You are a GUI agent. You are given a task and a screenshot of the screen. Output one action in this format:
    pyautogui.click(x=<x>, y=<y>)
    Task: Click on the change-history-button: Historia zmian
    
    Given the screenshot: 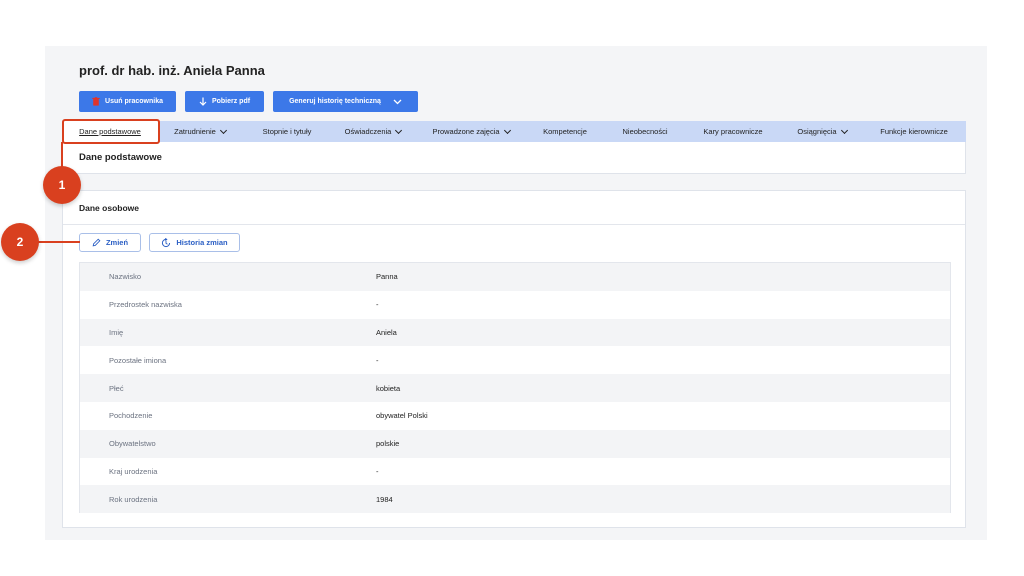 What is the action you would take?
    pyautogui.click(x=194, y=242)
    